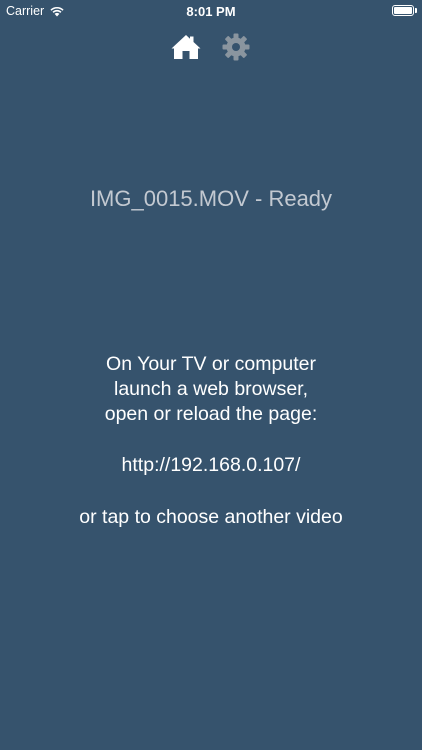  Describe the element at coordinates (211, 465) in the screenshot. I see `server-url: http://192.168.0.107/` at that location.